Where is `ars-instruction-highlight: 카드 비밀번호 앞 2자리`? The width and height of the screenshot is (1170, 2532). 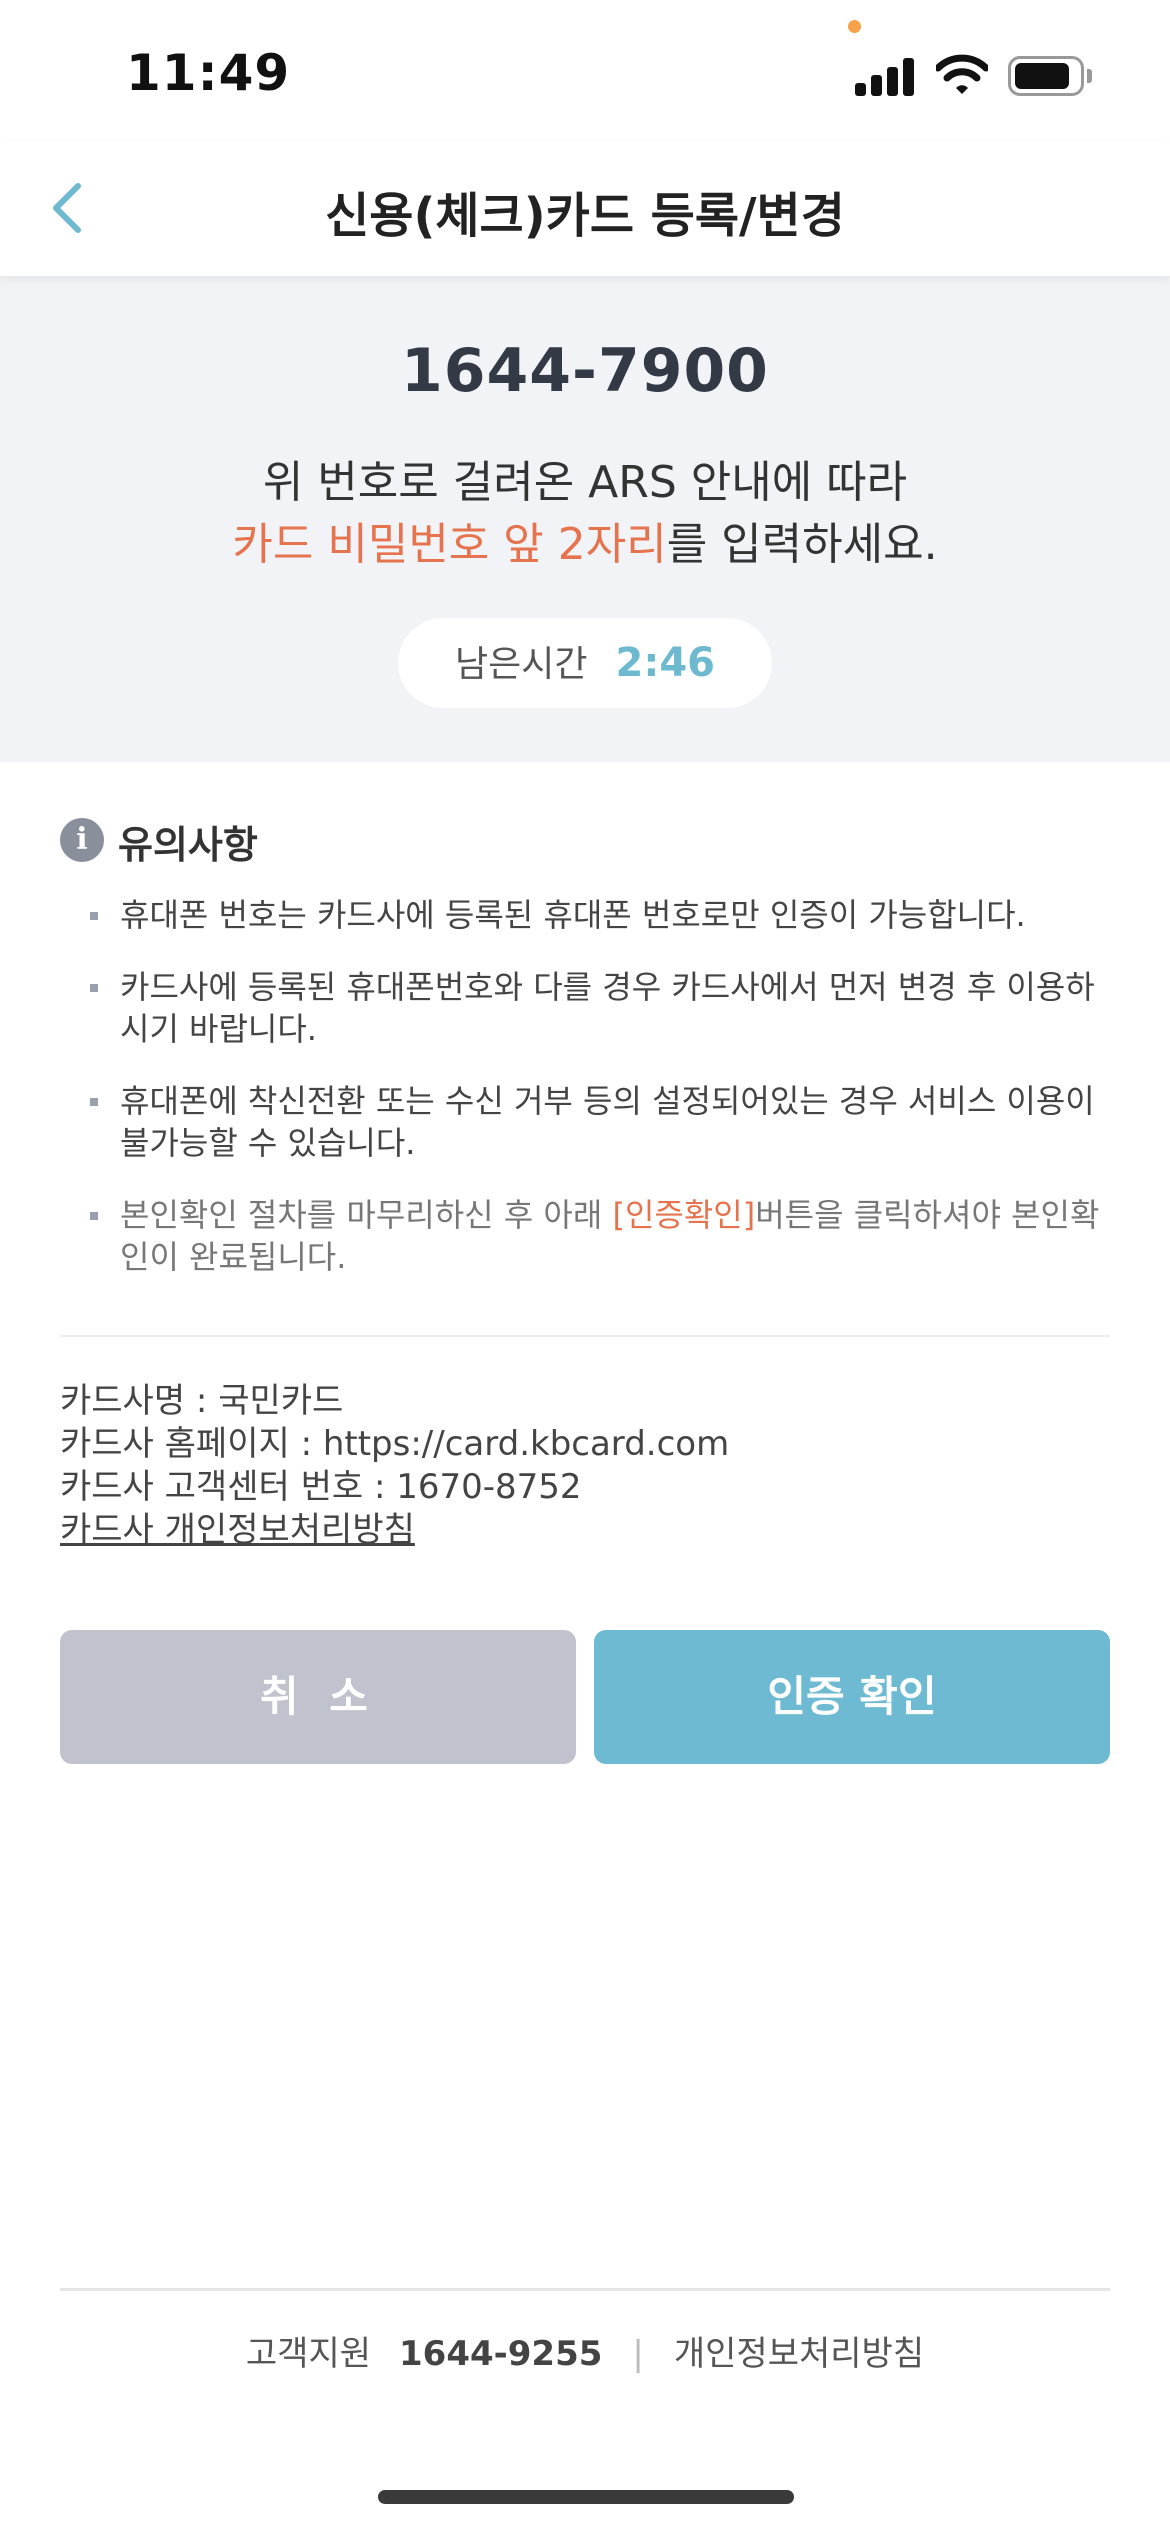
ars-instruction-highlight: 카드 비밀번호 앞 2자리 is located at coordinates (449, 544).